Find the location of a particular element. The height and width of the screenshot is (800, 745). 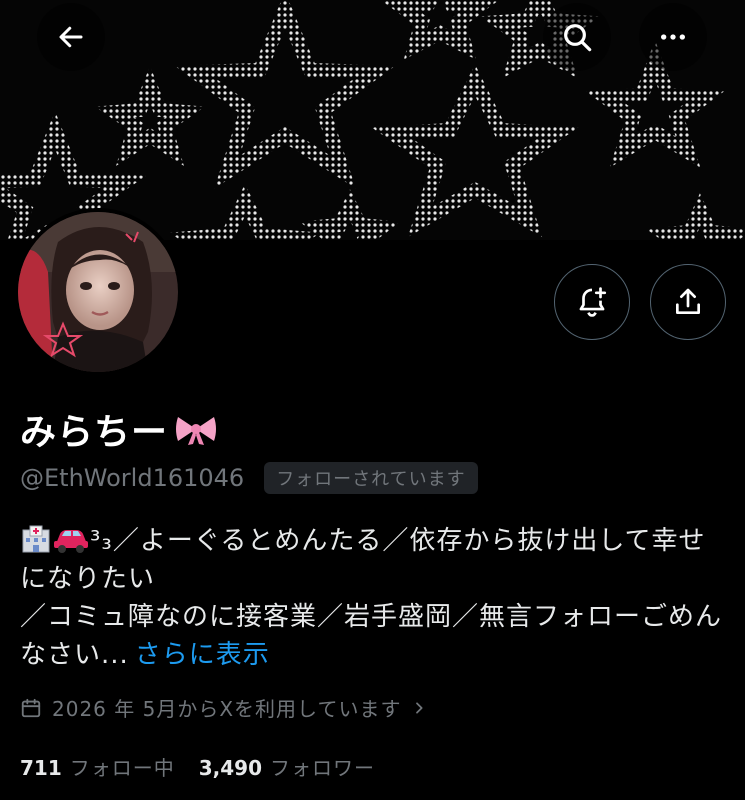

bio-text-1: ³₃／よーぐるとめんたる／依存から抜け出して幸せになりたい is located at coordinates (363, 560).